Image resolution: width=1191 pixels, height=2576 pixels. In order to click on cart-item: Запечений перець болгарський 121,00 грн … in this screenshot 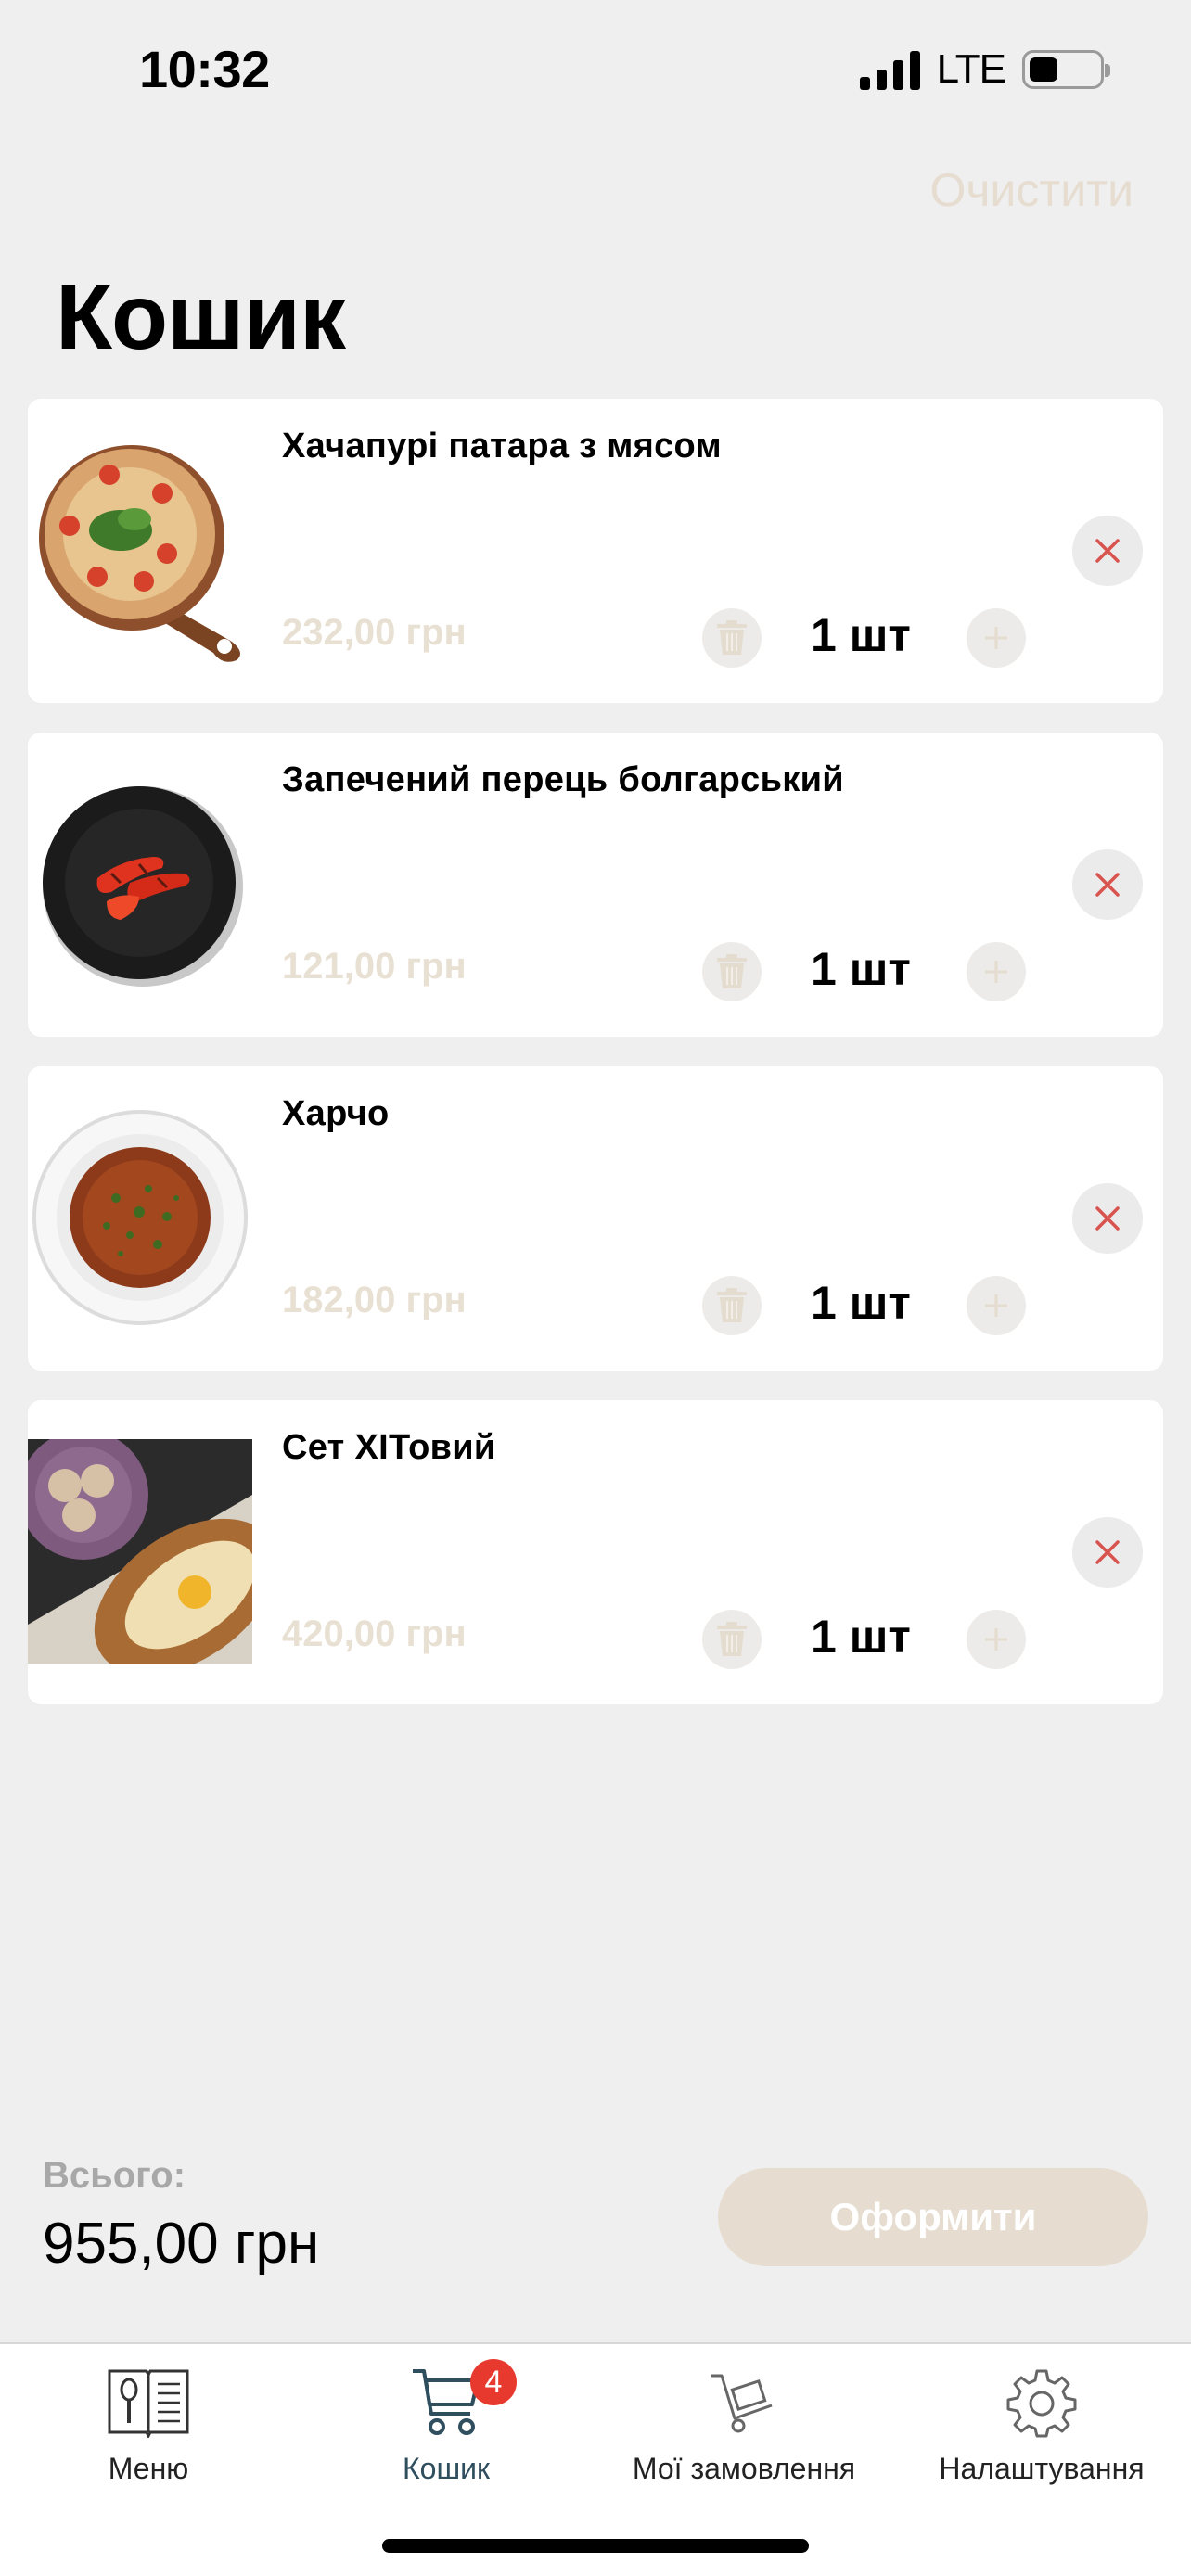, I will do `click(595, 885)`.